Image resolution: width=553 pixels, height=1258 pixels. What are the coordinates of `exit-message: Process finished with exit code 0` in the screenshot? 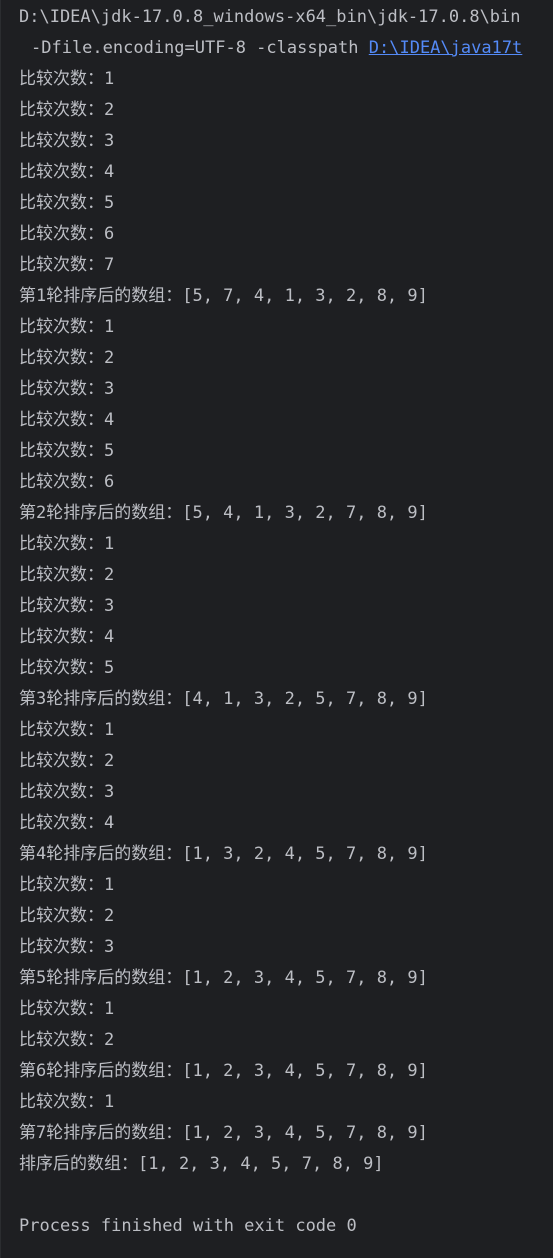 It's located at (188, 1226).